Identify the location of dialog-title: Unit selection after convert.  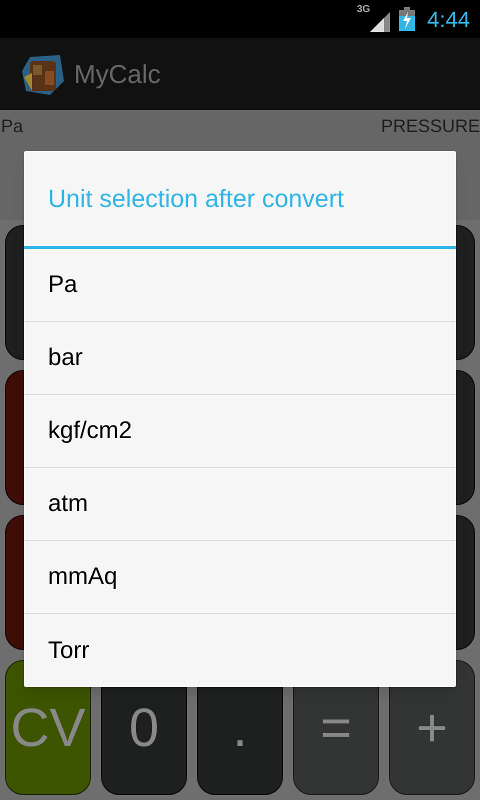
(196, 199).